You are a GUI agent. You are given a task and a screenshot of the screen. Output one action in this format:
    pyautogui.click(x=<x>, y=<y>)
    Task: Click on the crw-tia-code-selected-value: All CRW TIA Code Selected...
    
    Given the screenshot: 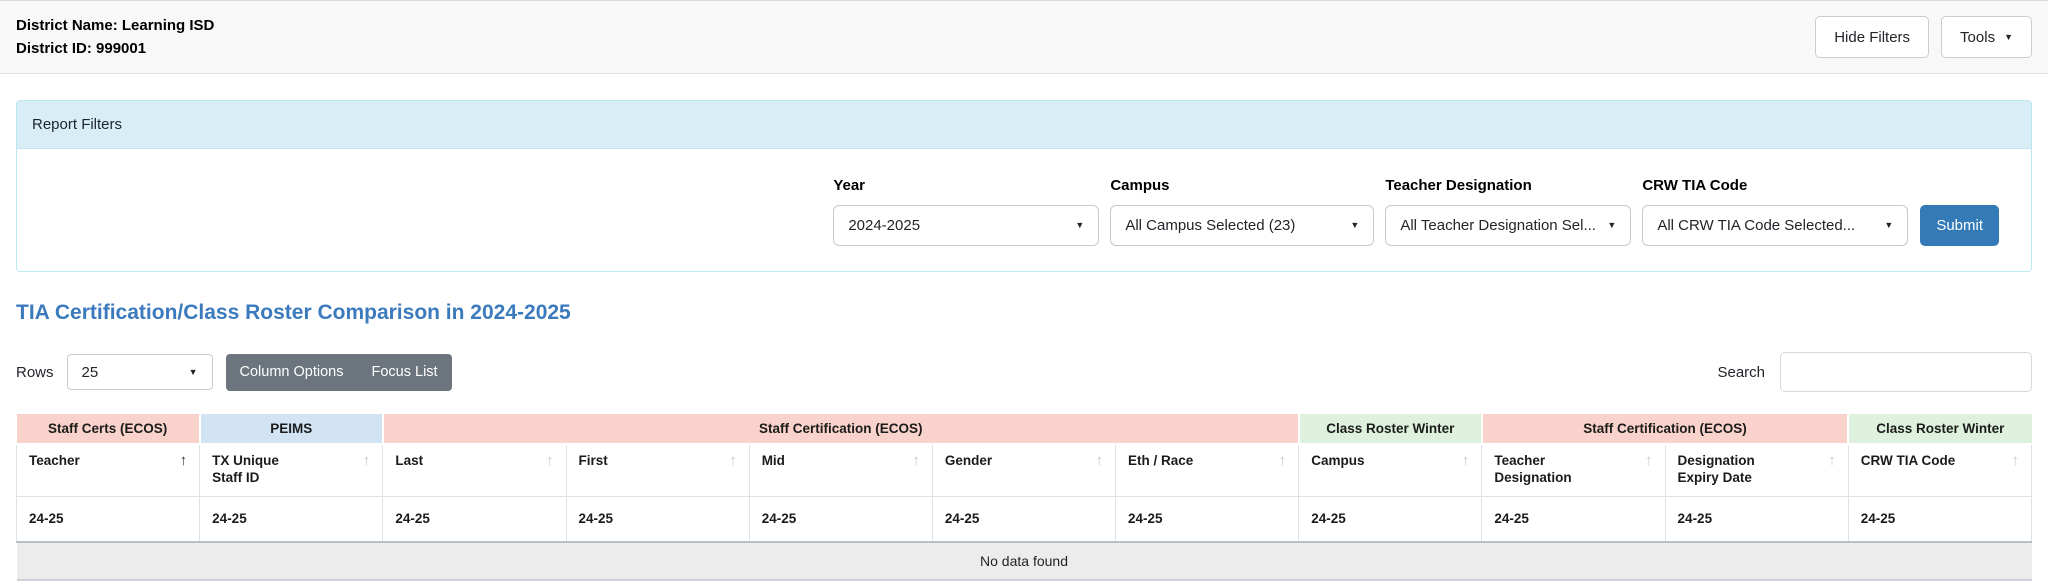 What is the action you would take?
    pyautogui.click(x=1756, y=225)
    